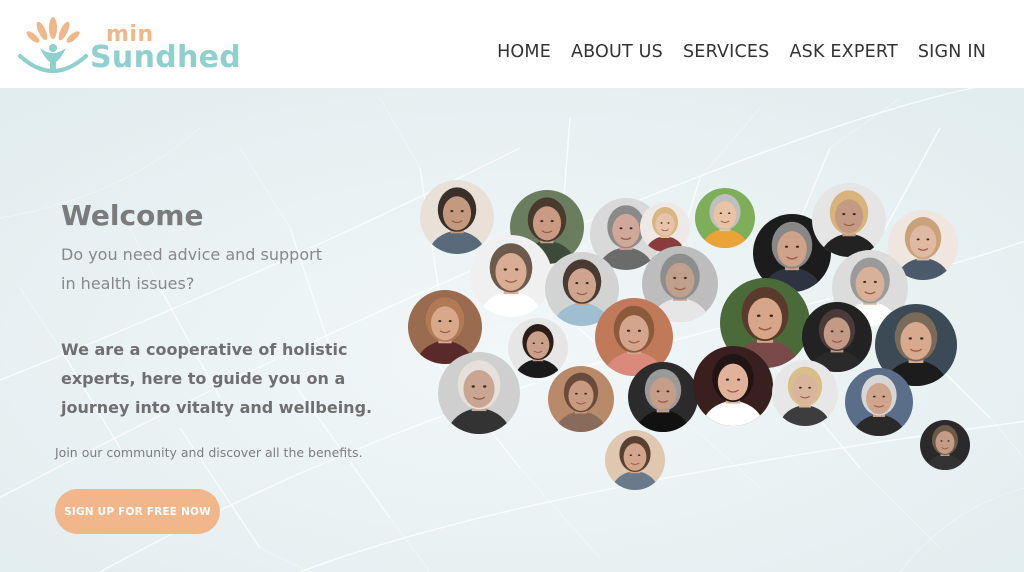 The width and height of the screenshot is (1024, 572). Describe the element at coordinates (132, 215) in the screenshot. I see `welcome-heading: Welcome` at that location.